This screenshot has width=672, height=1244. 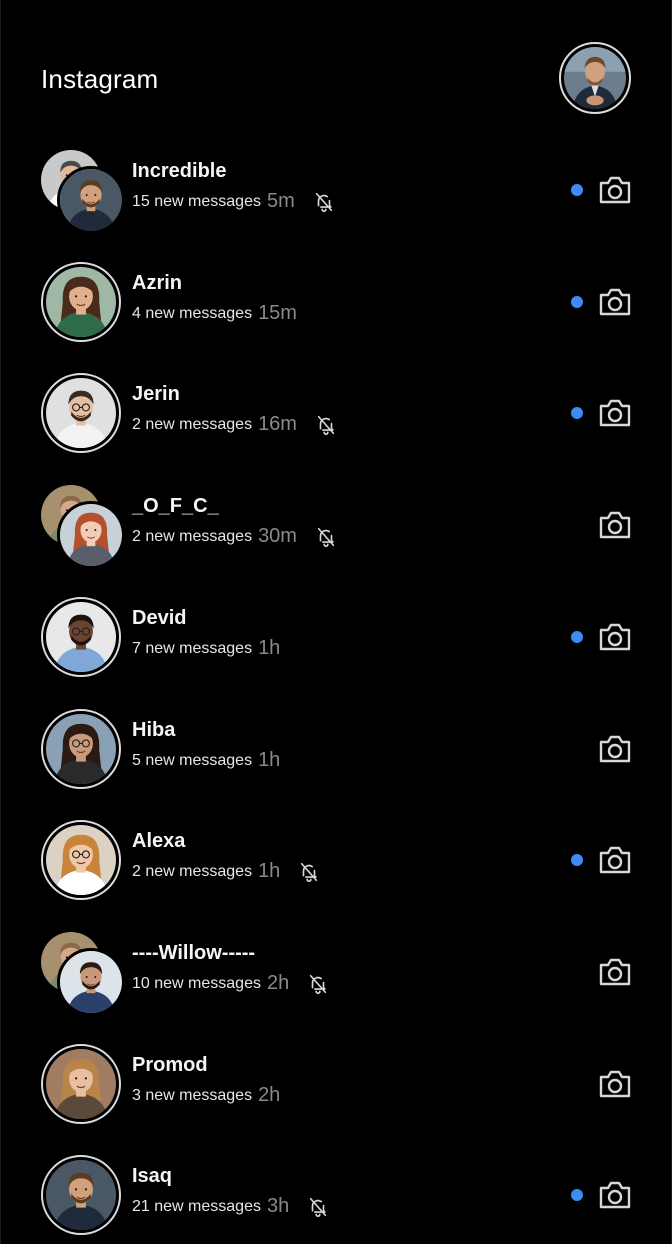 What do you see at coordinates (157, 283) in the screenshot?
I see `thread-name: Azrin` at bounding box center [157, 283].